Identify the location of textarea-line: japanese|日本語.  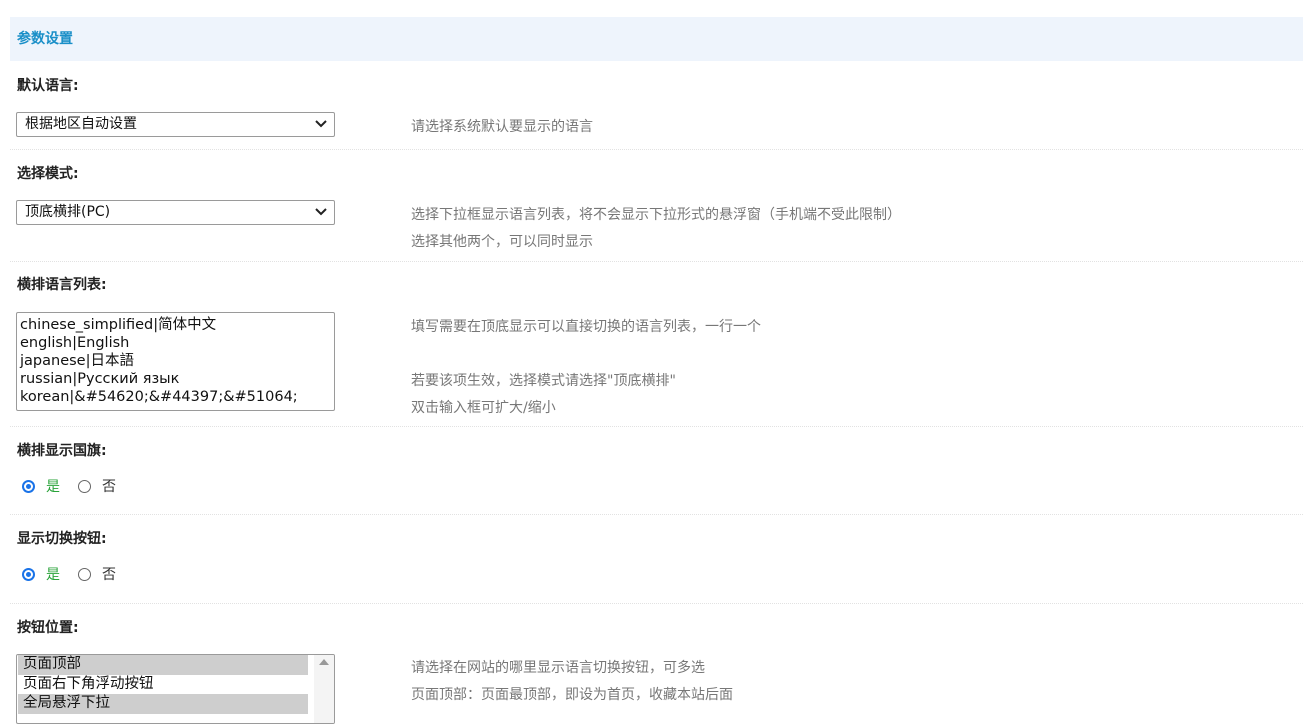
(77, 361).